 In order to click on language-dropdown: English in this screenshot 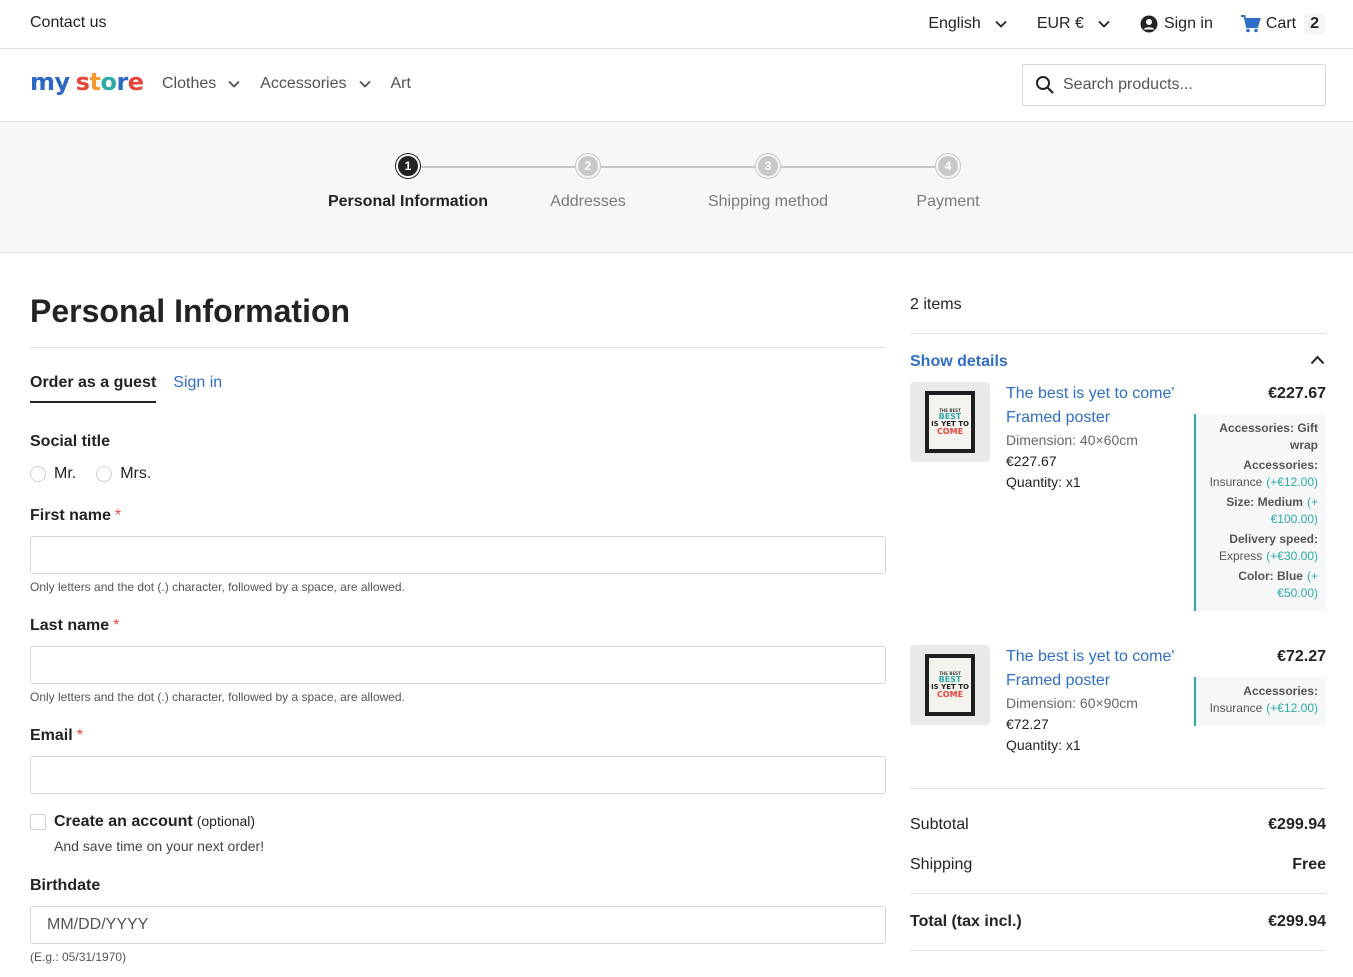, I will do `click(967, 24)`.